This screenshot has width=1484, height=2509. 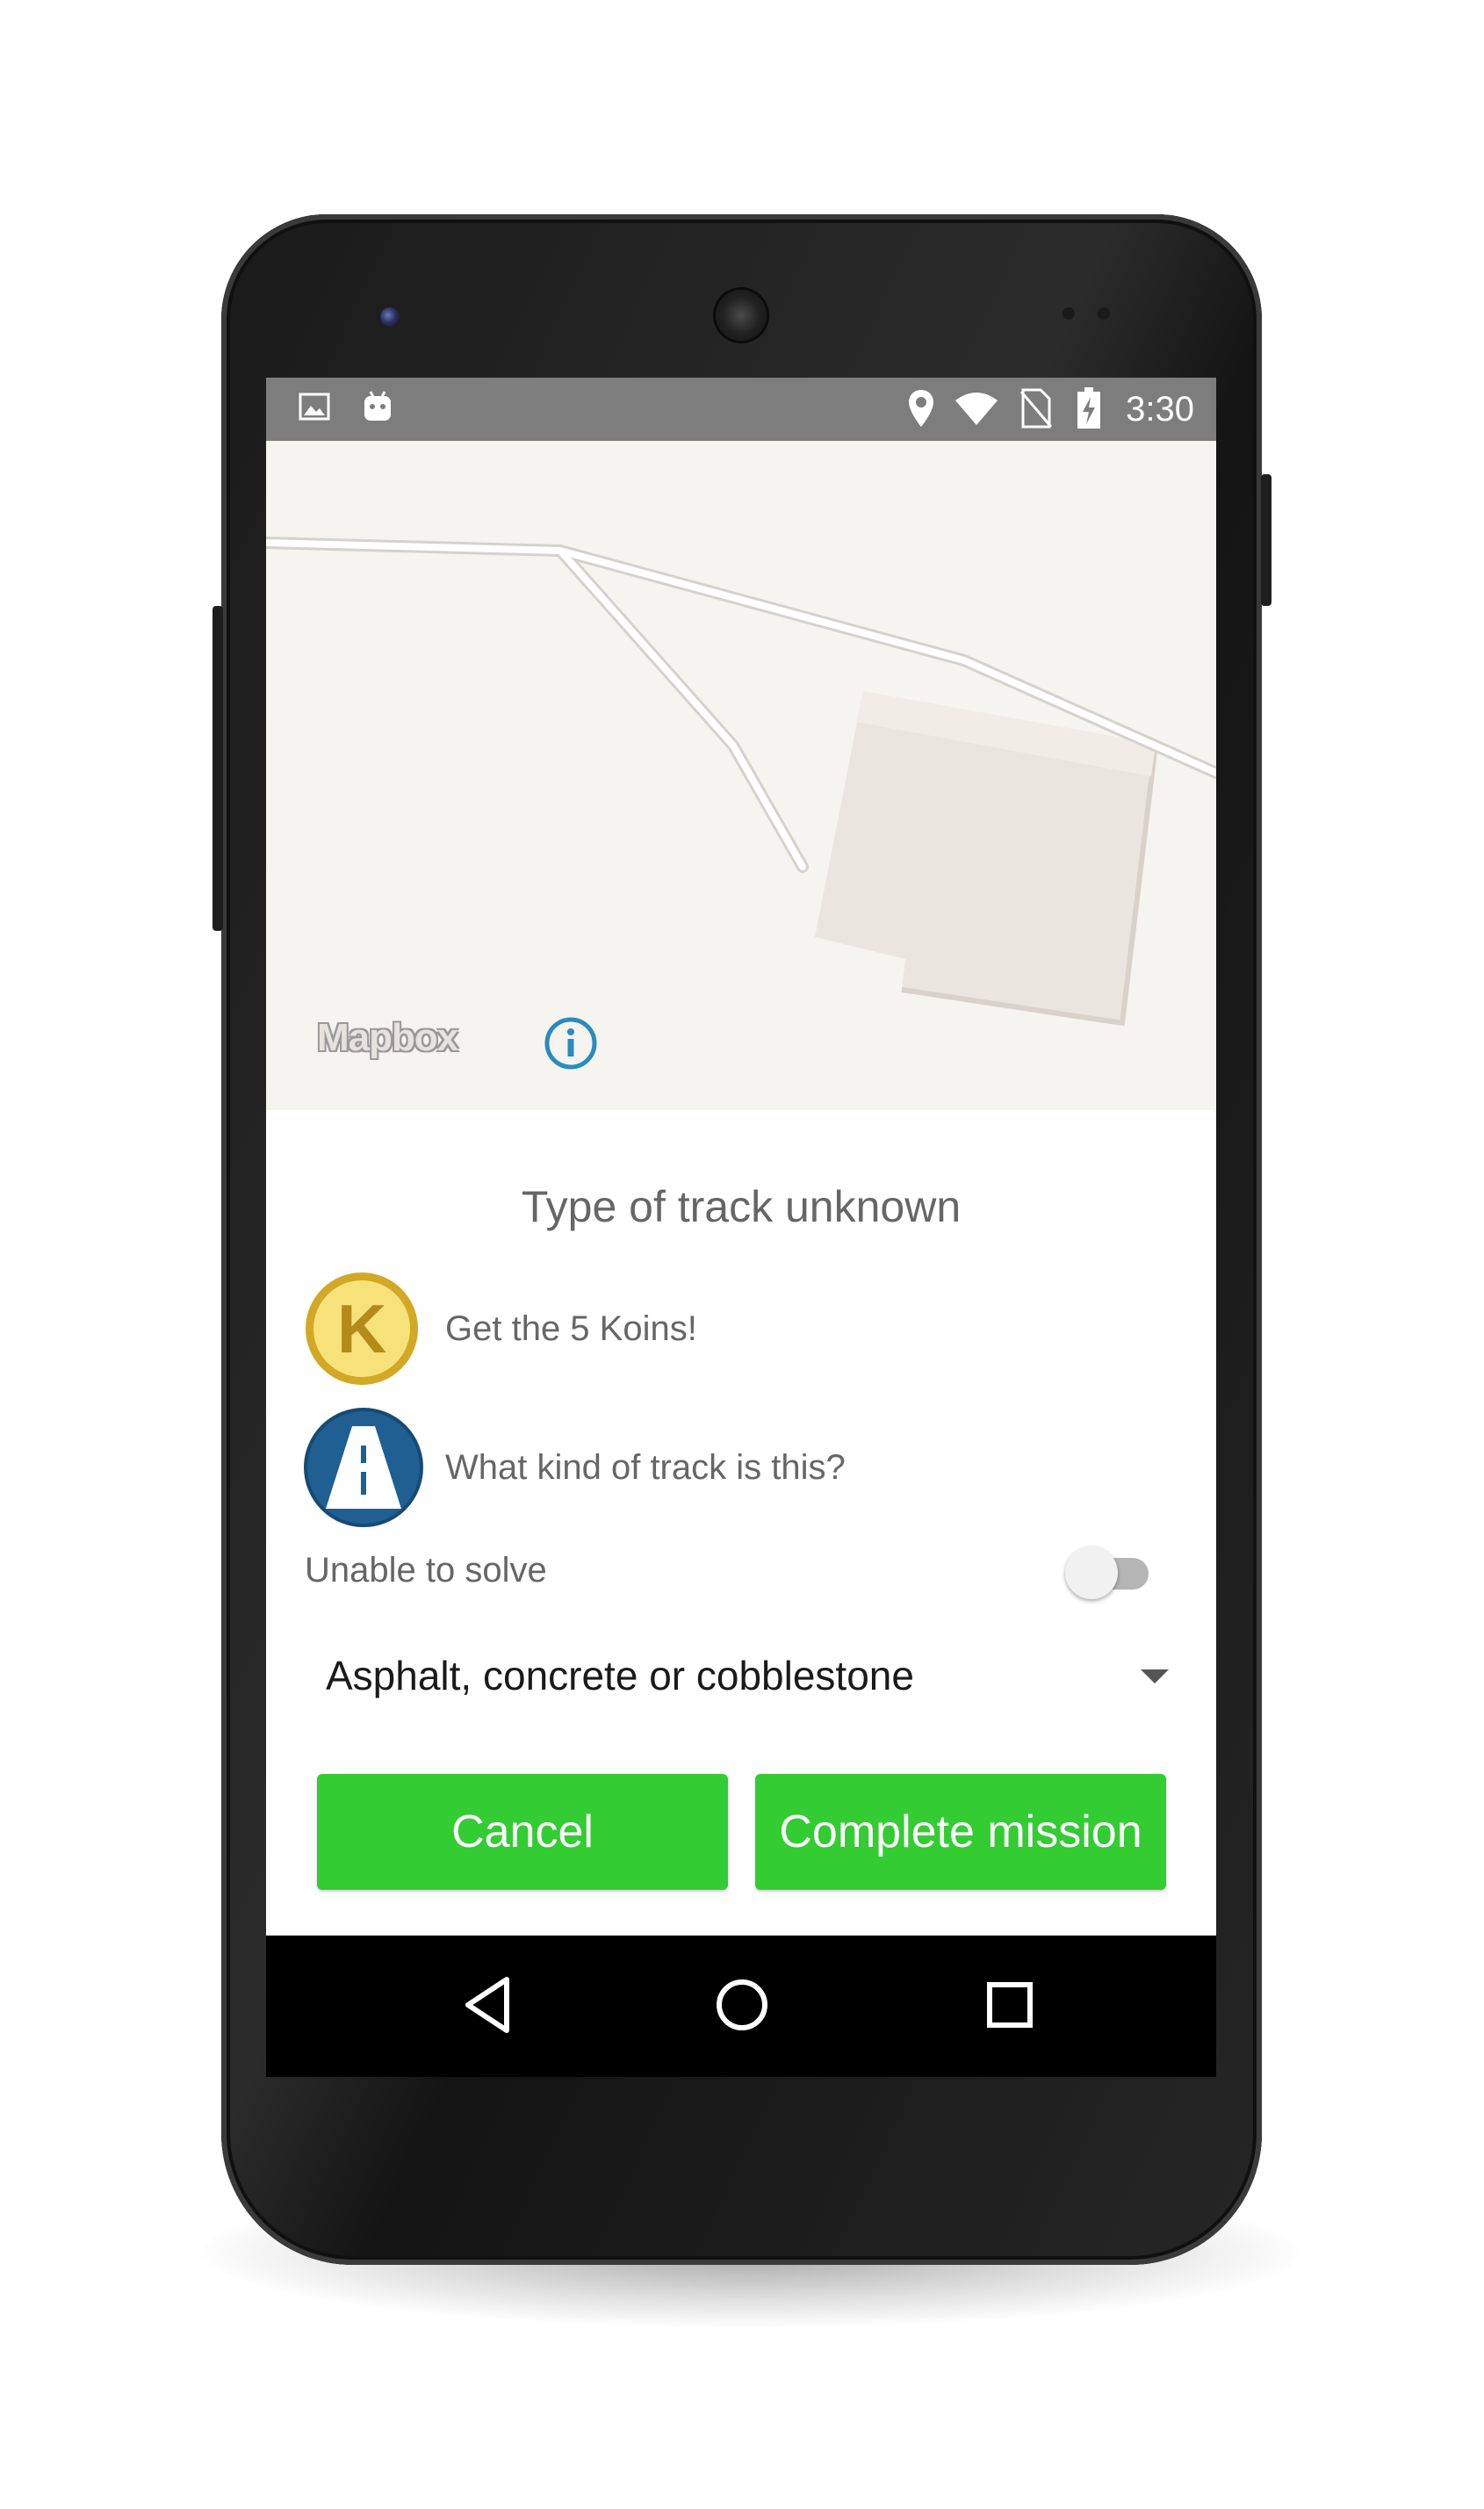 What do you see at coordinates (1160, 409) in the screenshot?
I see `status-clock: 3:30` at bounding box center [1160, 409].